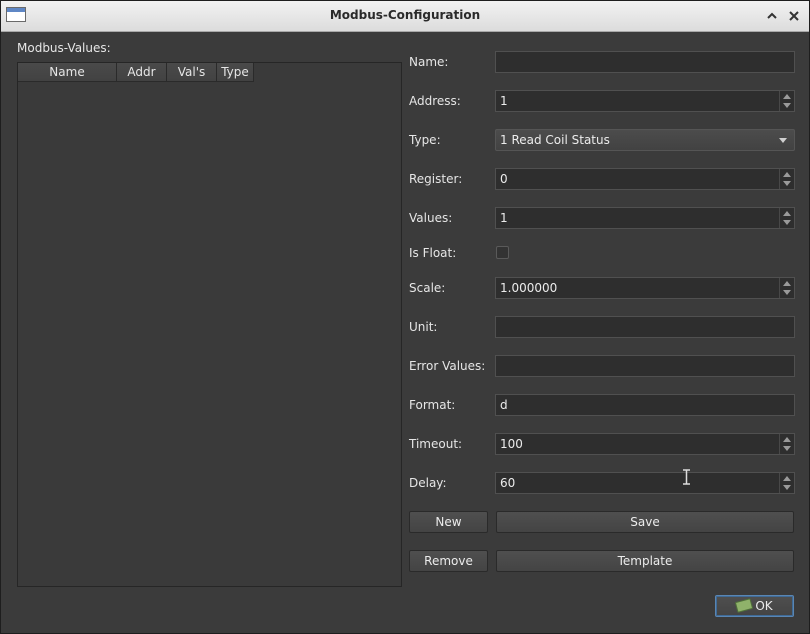 The image size is (810, 634). Describe the element at coordinates (436, 179) in the screenshot. I see `register-label: Register:` at that location.